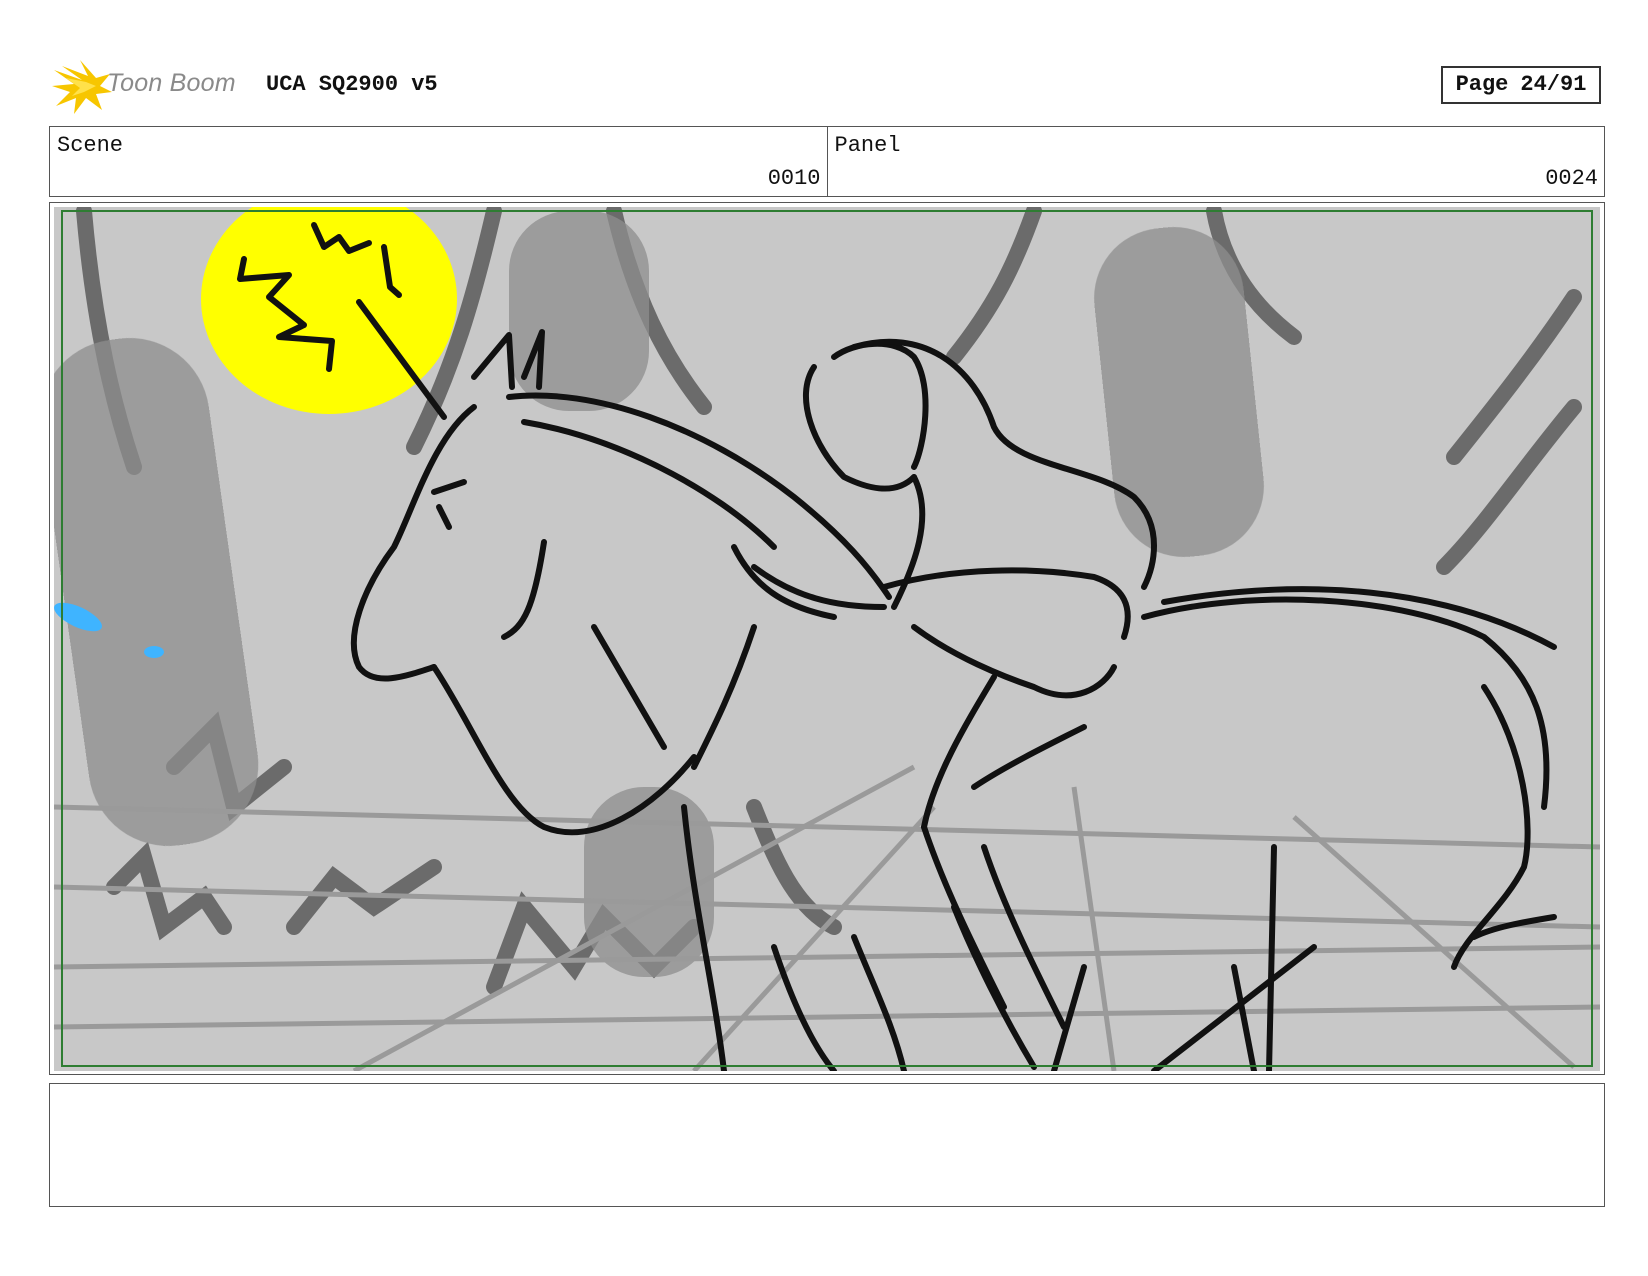 The image size is (1648, 1276). Describe the element at coordinates (1215, 161) in the screenshot. I see `panel-cell: Panel 0024` at that location.